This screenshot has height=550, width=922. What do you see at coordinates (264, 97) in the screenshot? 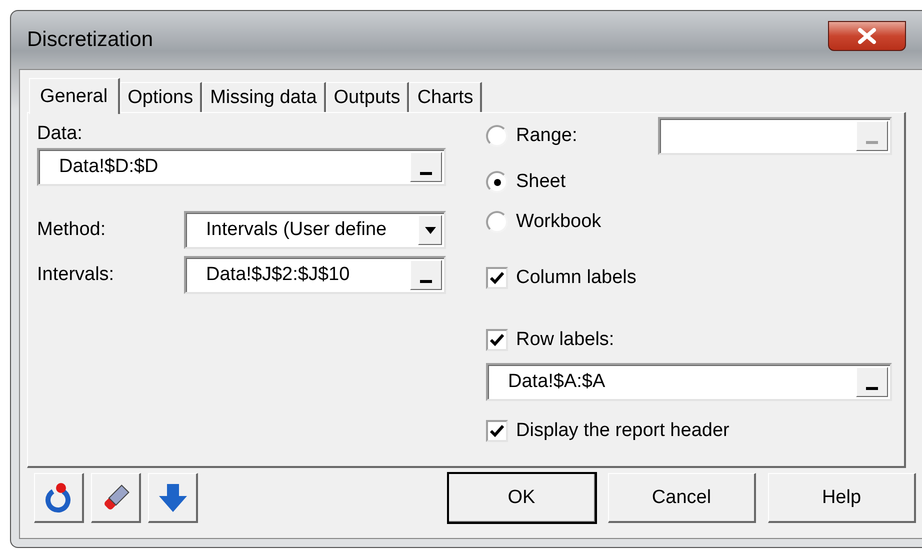
I see `tab: Missing data` at bounding box center [264, 97].